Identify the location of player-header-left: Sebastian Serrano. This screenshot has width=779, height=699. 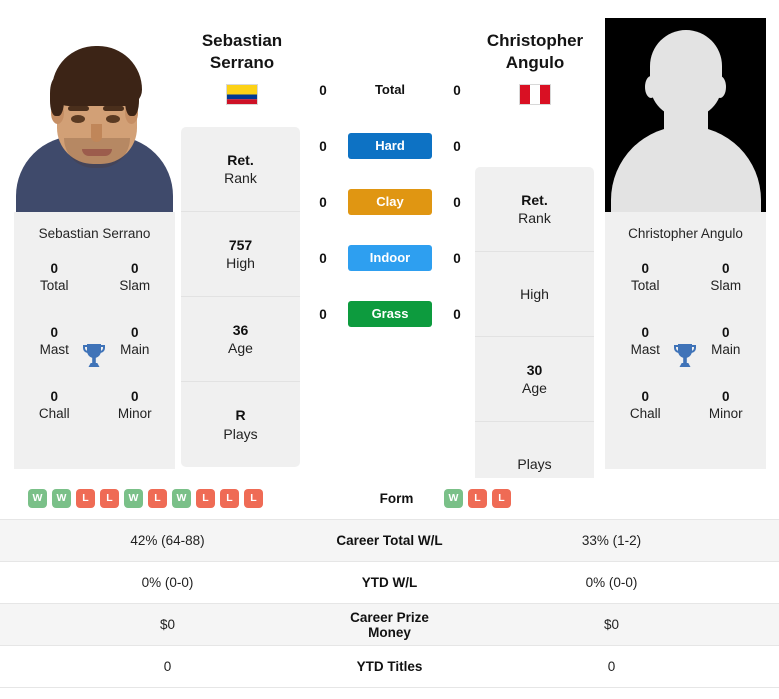
(242, 67).